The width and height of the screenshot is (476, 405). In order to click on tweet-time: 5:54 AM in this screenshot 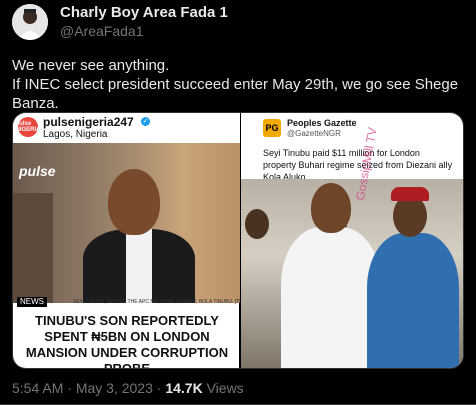, I will do `click(37, 388)`.